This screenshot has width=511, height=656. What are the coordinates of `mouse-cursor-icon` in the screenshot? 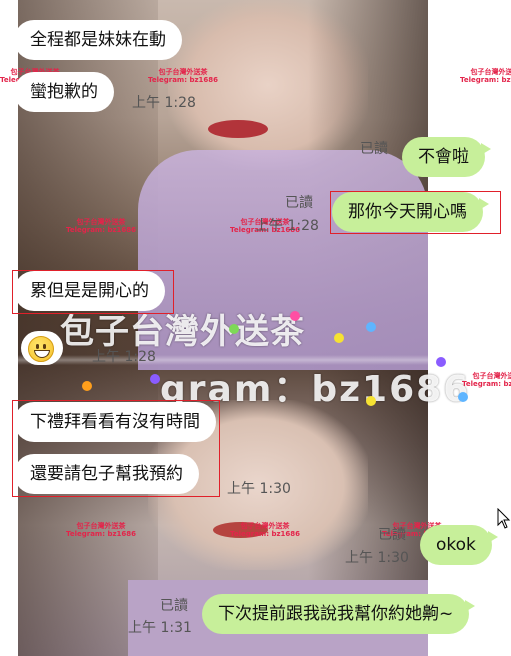 It's located at (504, 518).